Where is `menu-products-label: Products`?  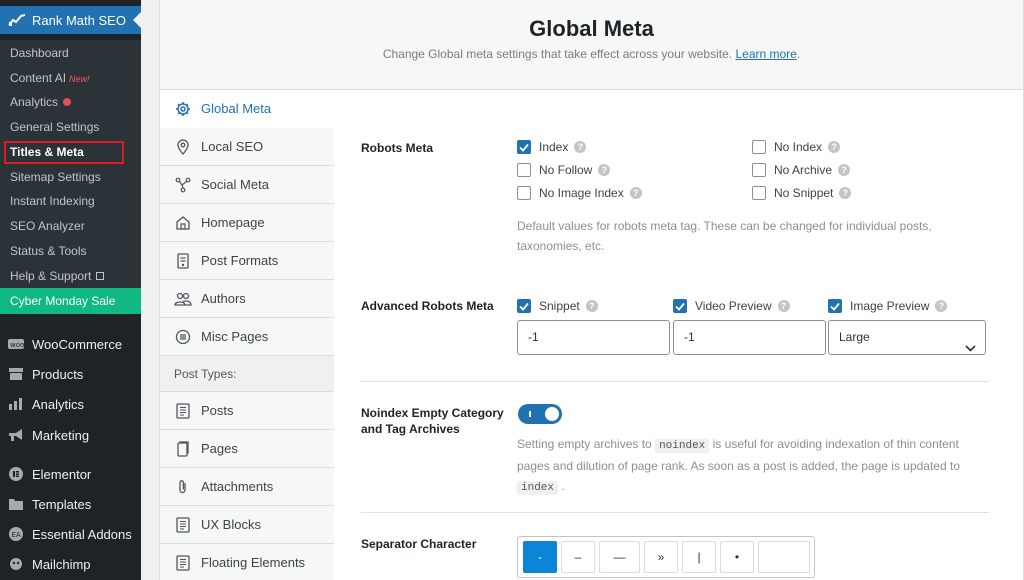 menu-products-label: Products is located at coordinates (58, 374).